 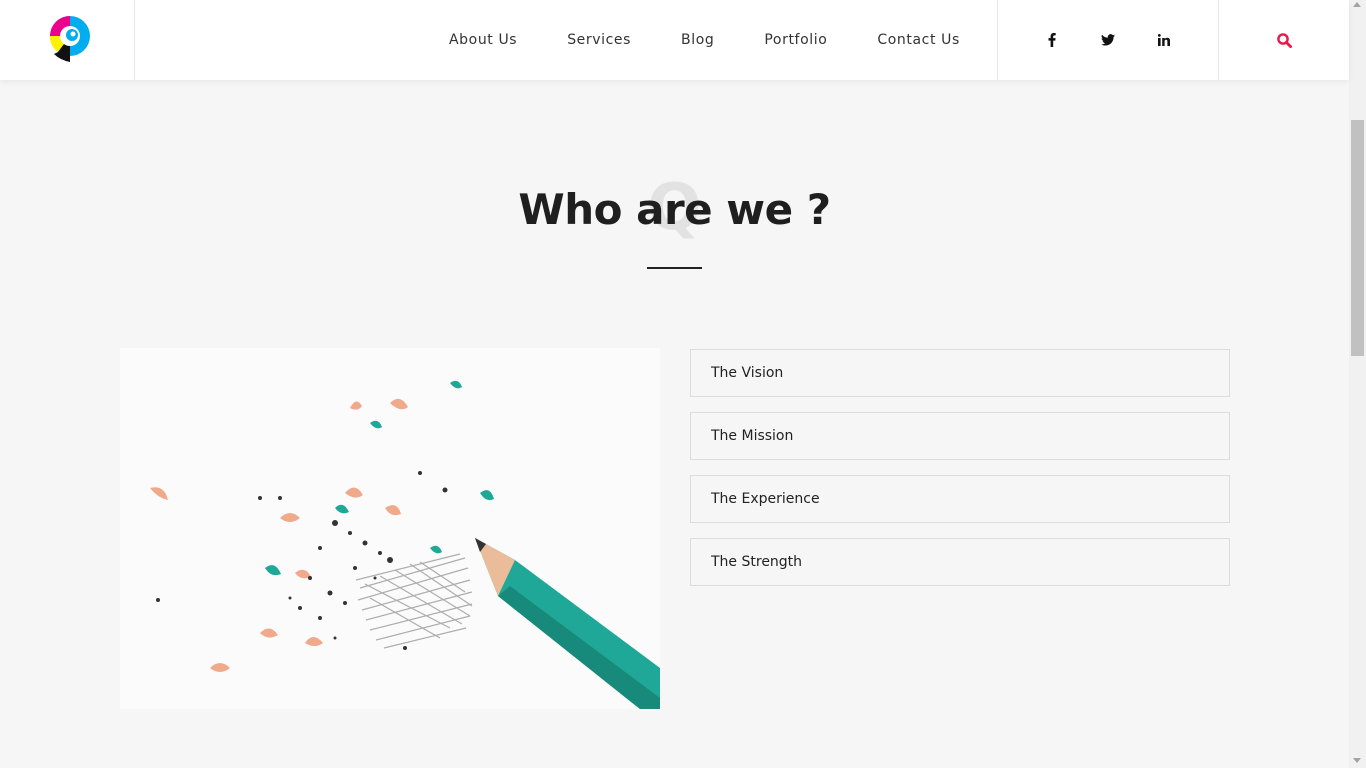 What do you see at coordinates (1052, 40) in the screenshot?
I see `facebook-icon` at bounding box center [1052, 40].